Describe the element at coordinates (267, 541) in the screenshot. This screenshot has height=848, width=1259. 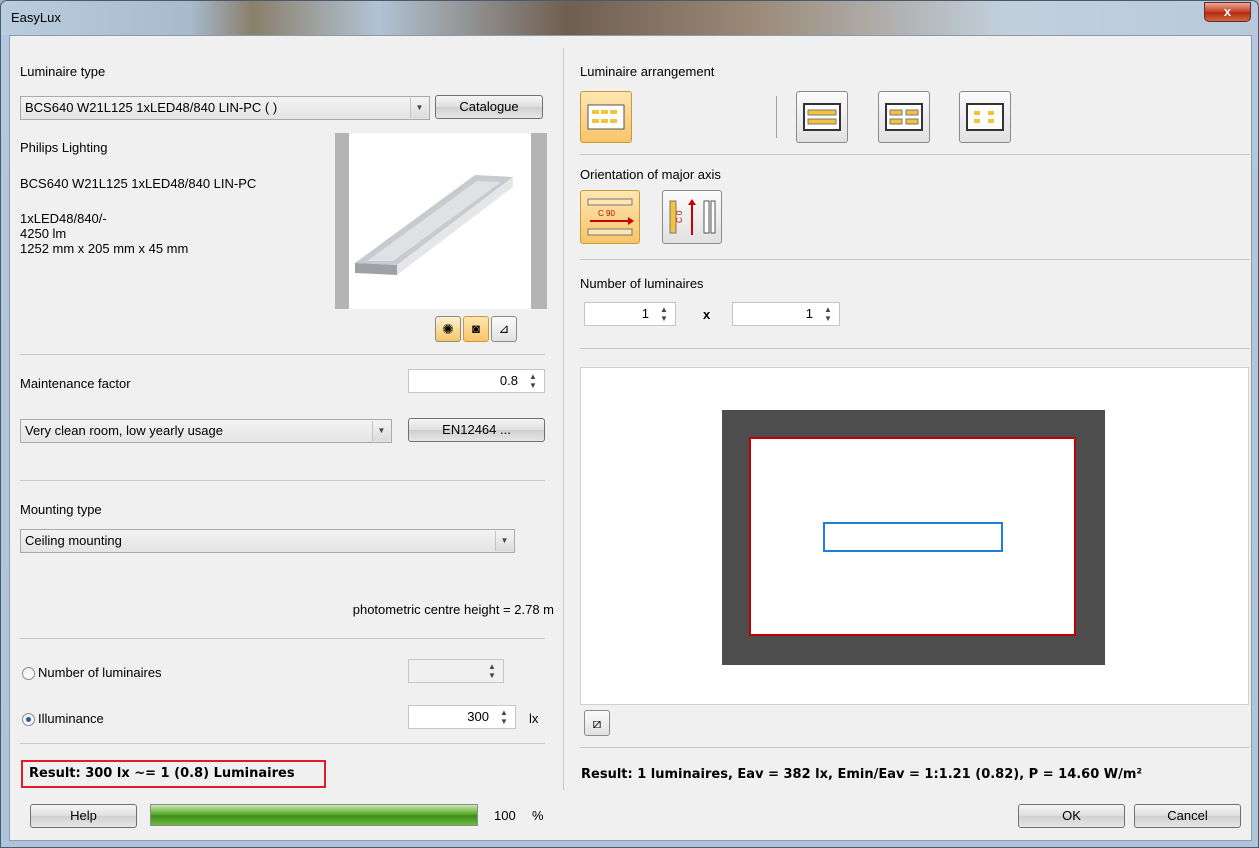
I see `mounting-type-select: Ceiling mounting ▼` at that location.